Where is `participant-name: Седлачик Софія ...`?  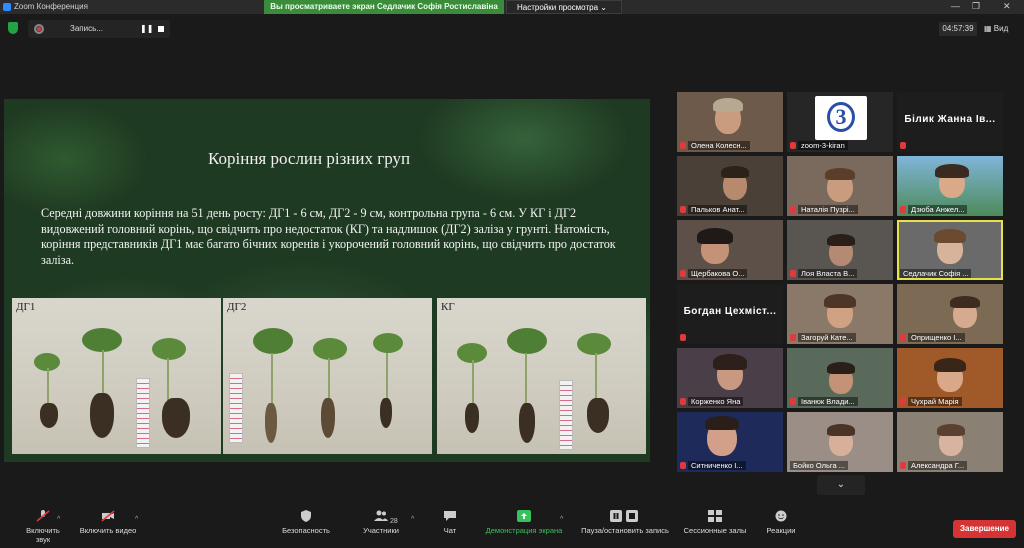
participant-name: Седлачик Софія ... is located at coordinates (936, 273).